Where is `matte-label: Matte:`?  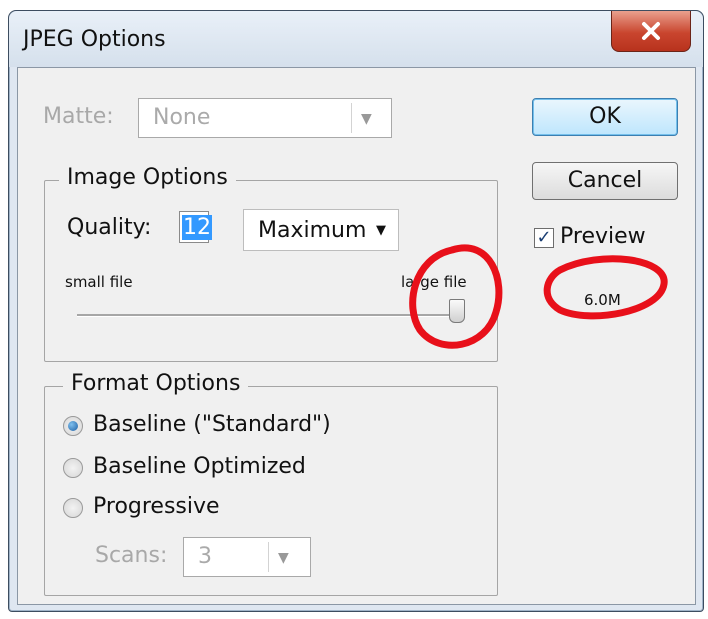
matte-label: Matte: is located at coordinates (78, 116).